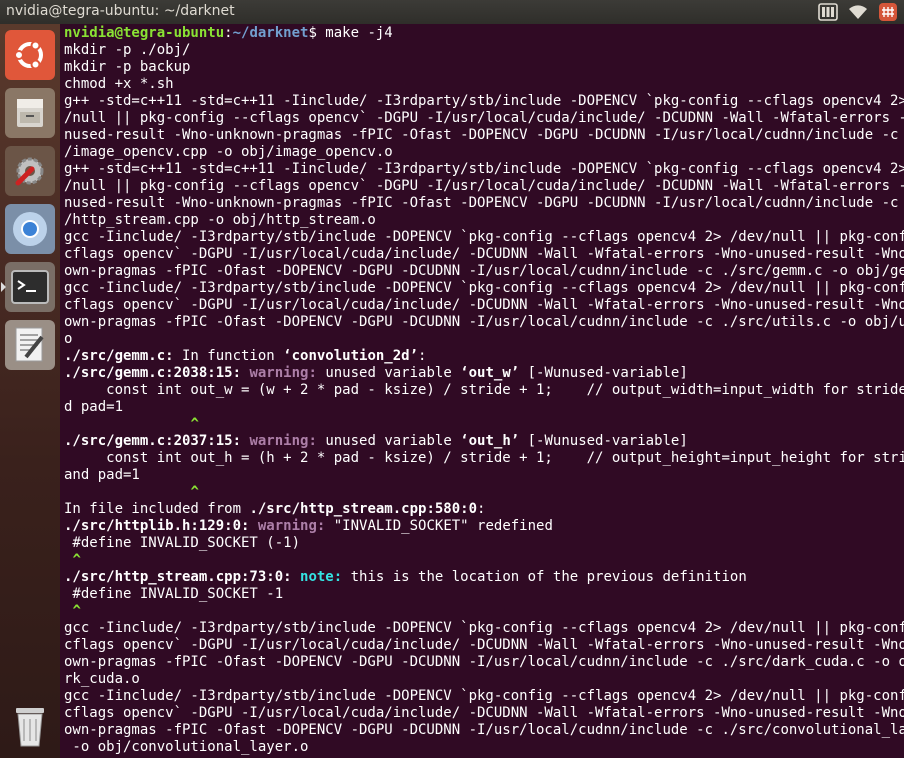 This screenshot has width=904, height=758. What do you see at coordinates (127, 67) in the screenshot?
I see `terminal-text: mkdir -p backup` at bounding box center [127, 67].